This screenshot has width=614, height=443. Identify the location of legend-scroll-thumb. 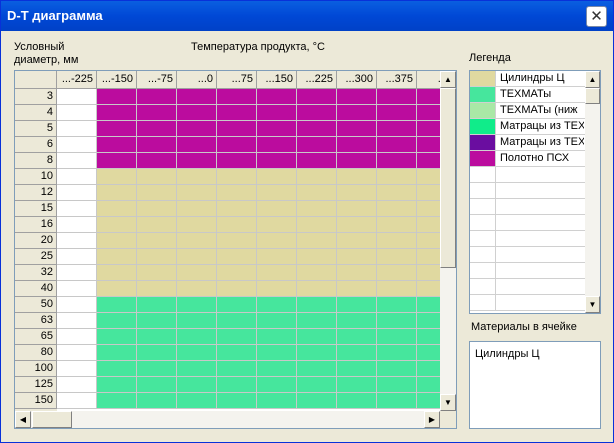
(592, 96).